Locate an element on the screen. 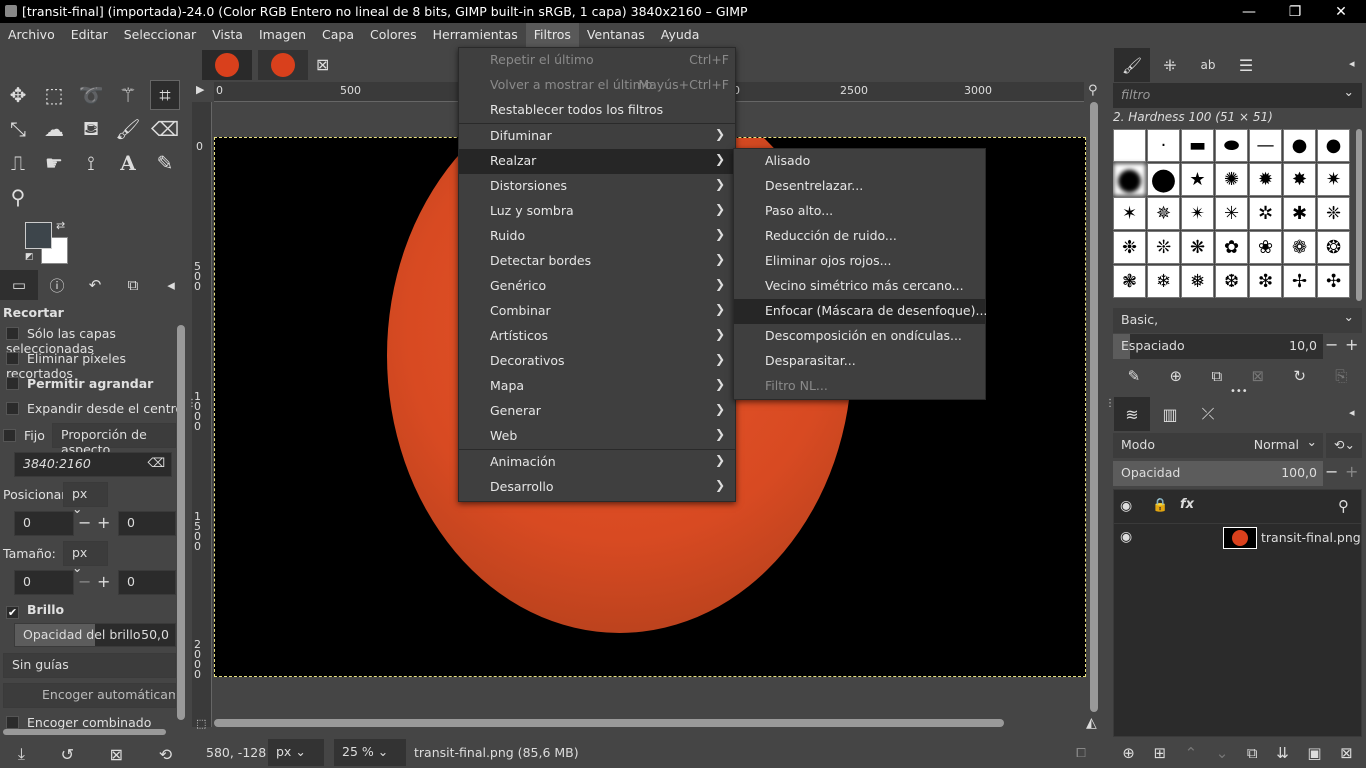 Image resolution: width=1366 pixels, height=768 pixels. brush-thumbnail: ✷ is located at coordinates (1333, 179).